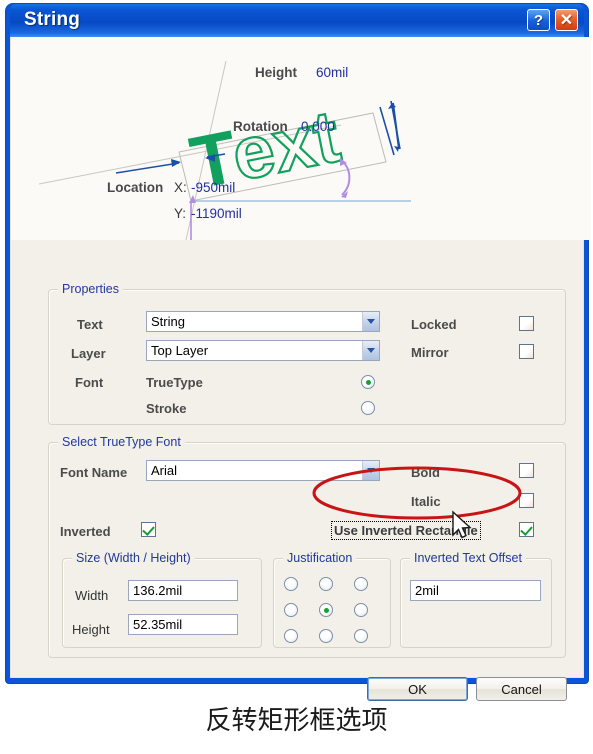 Image resolution: width=593 pixels, height=754 pixels. I want to click on preview-height-label: Height, so click(276, 72).